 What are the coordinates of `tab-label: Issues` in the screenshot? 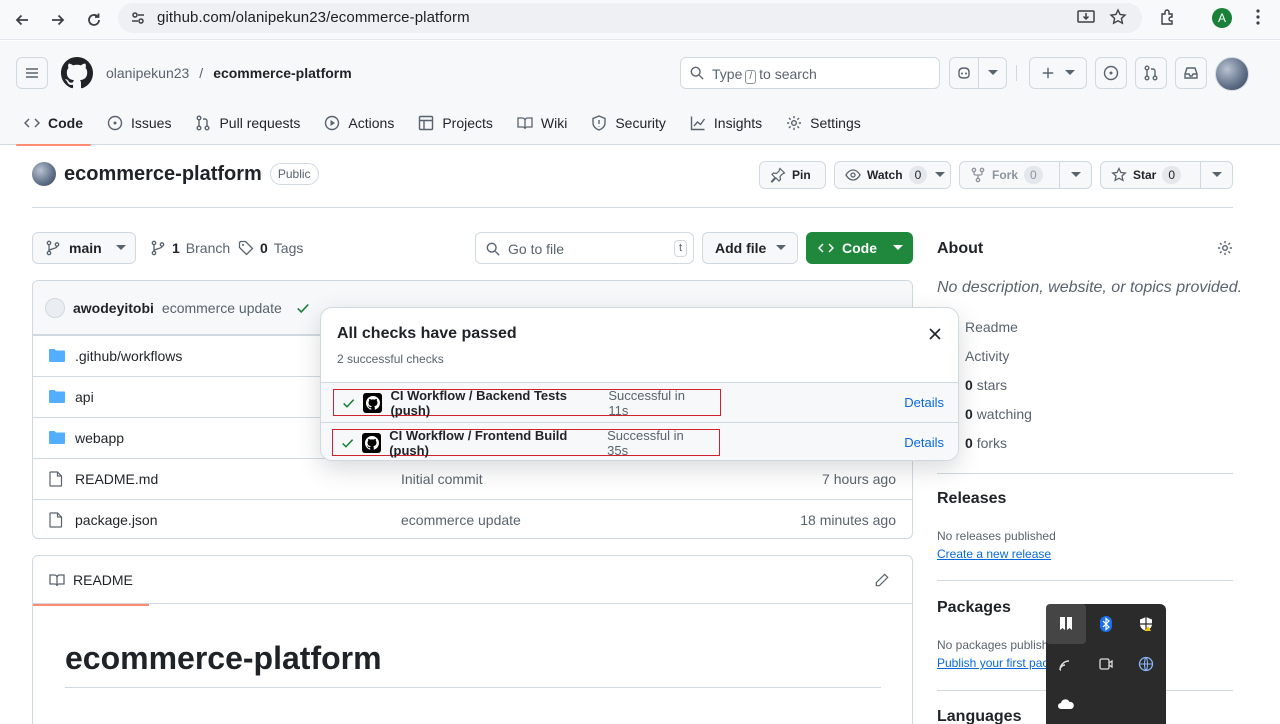 It's located at (151, 123).